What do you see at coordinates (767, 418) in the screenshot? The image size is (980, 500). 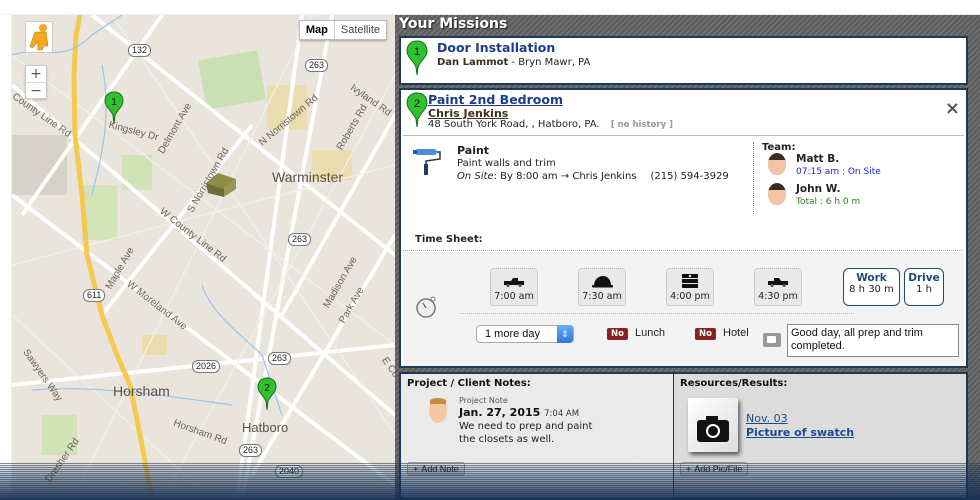 I see `resource-date-link: Nov. 03` at bounding box center [767, 418].